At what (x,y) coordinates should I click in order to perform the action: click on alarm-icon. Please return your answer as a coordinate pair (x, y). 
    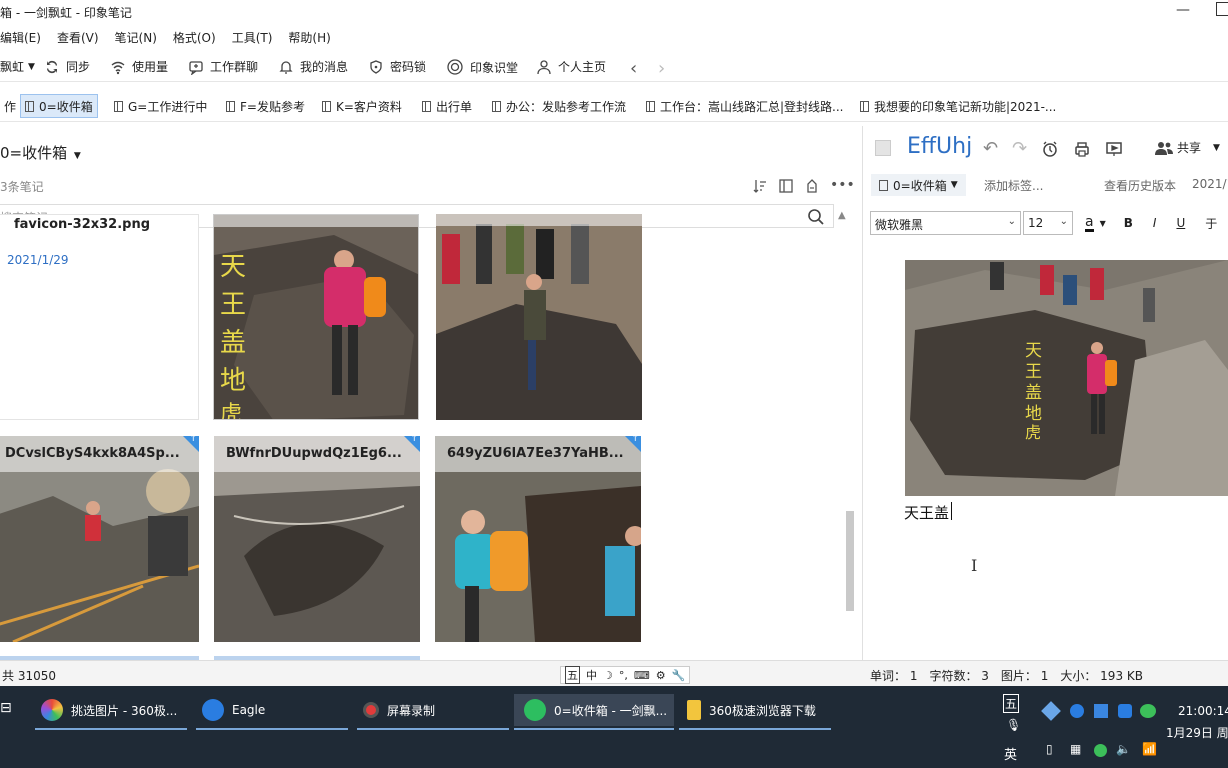
    Looking at the image, I should click on (1050, 149).